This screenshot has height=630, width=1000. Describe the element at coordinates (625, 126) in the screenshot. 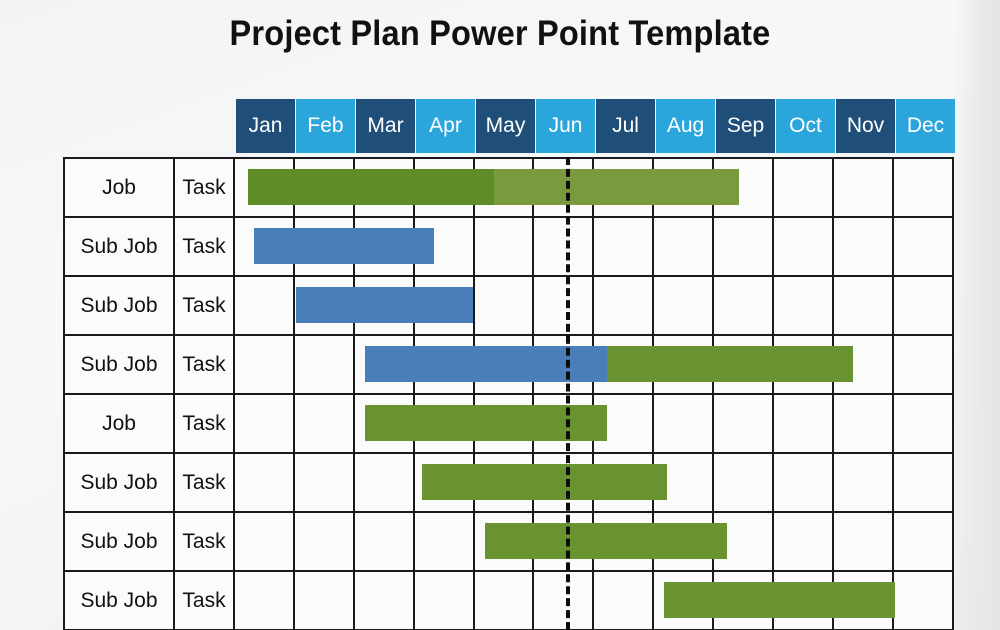

I see `month-header-jul: Jul` at that location.